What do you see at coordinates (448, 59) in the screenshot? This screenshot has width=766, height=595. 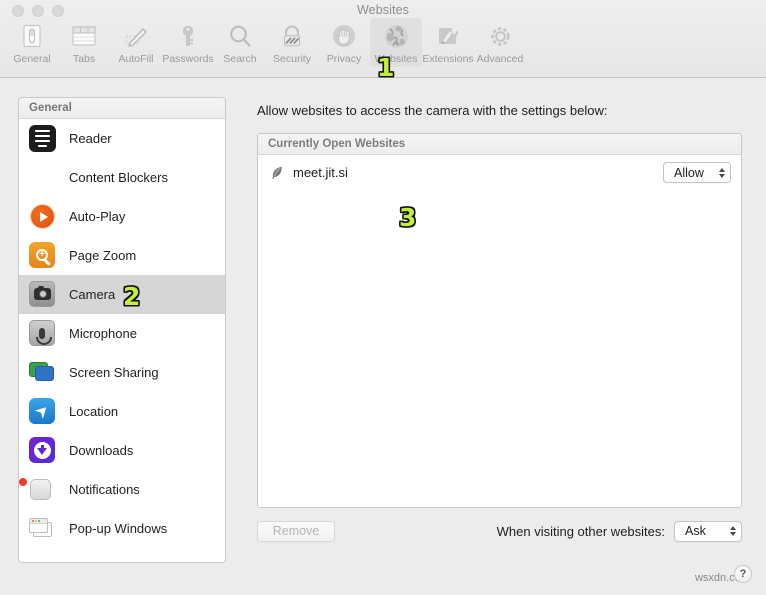 I see `toolbar-label-extensions: Extensions` at bounding box center [448, 59].